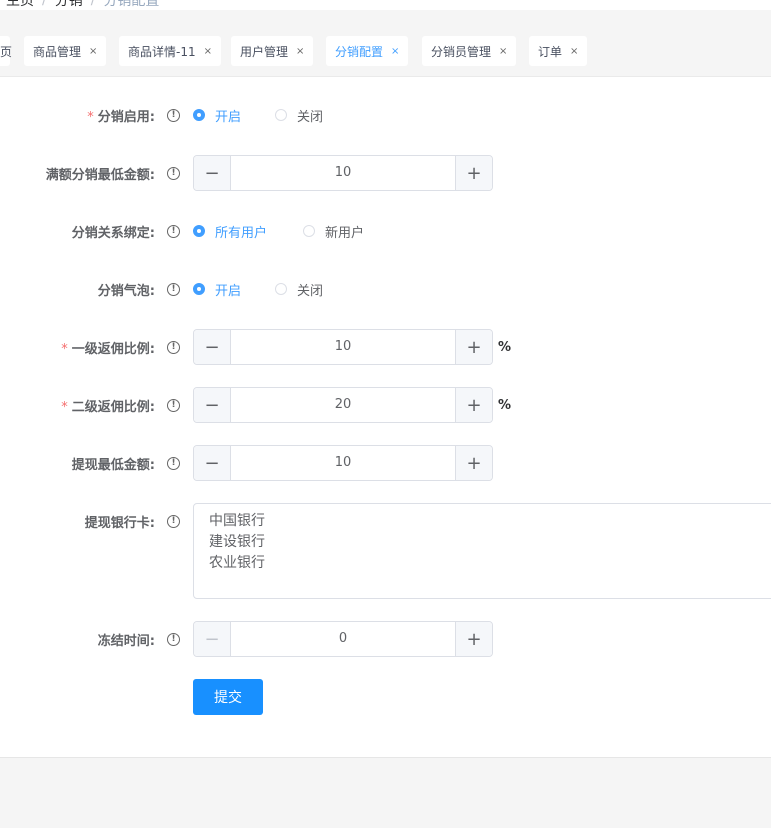  What do you see at coordinates (119, 523) in the screenshot?
I see `form-label: 提现银行卡:` at bounding box center [119, 523].